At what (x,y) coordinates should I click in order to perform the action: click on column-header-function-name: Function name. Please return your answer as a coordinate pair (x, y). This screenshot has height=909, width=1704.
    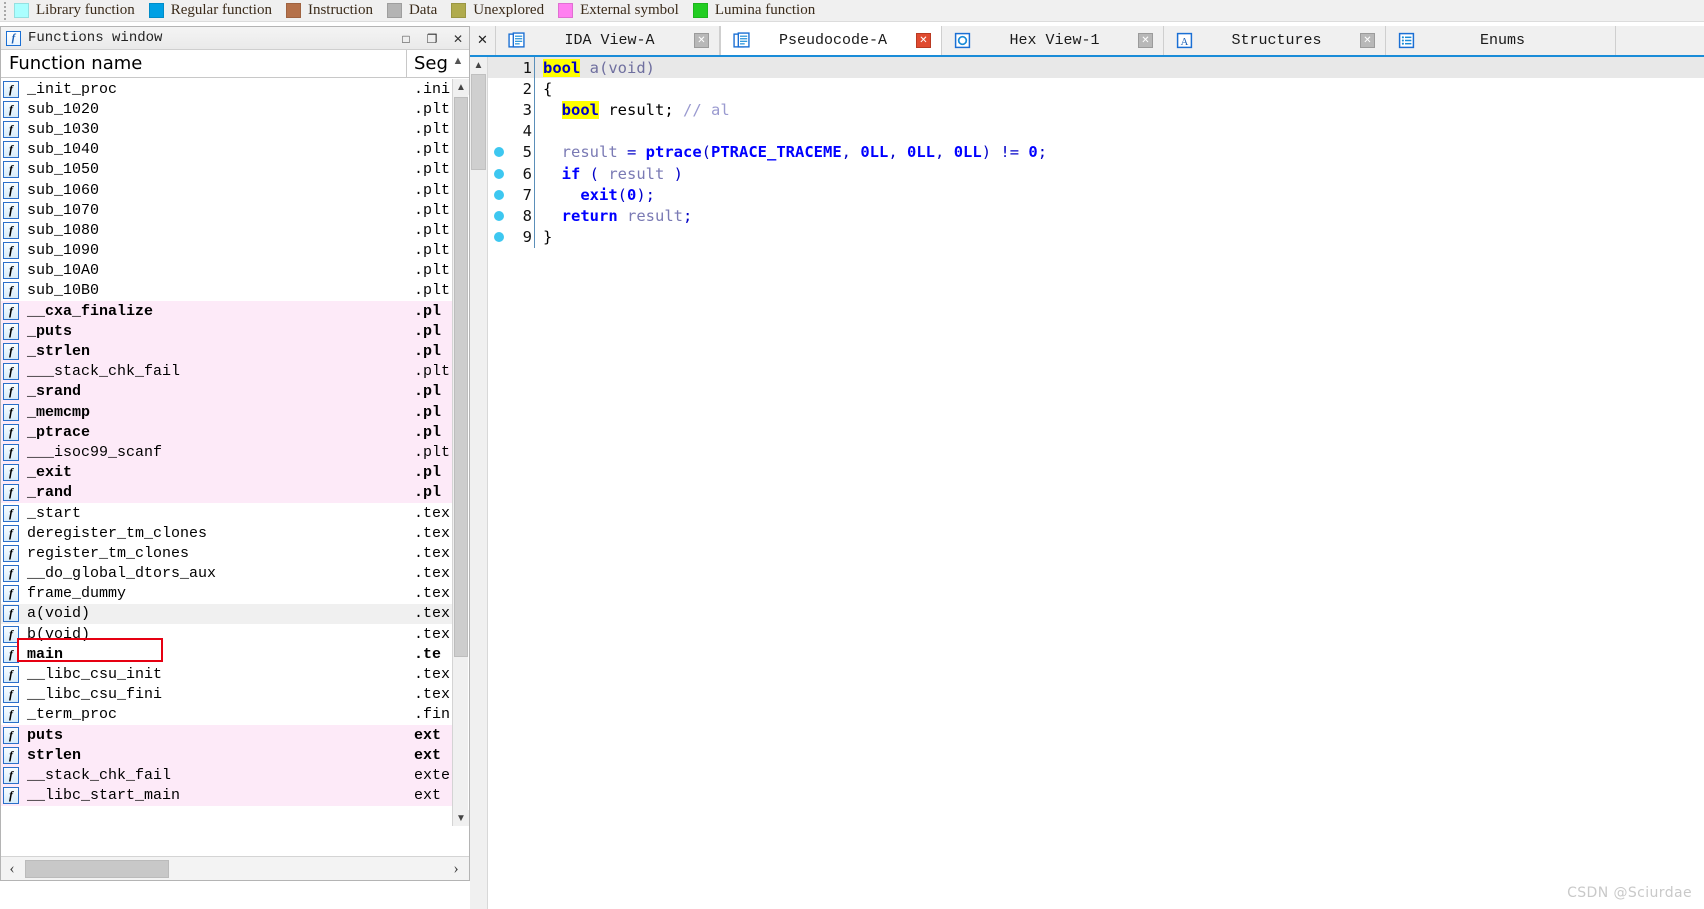
    Looking at the image, I should click on (71, 63).